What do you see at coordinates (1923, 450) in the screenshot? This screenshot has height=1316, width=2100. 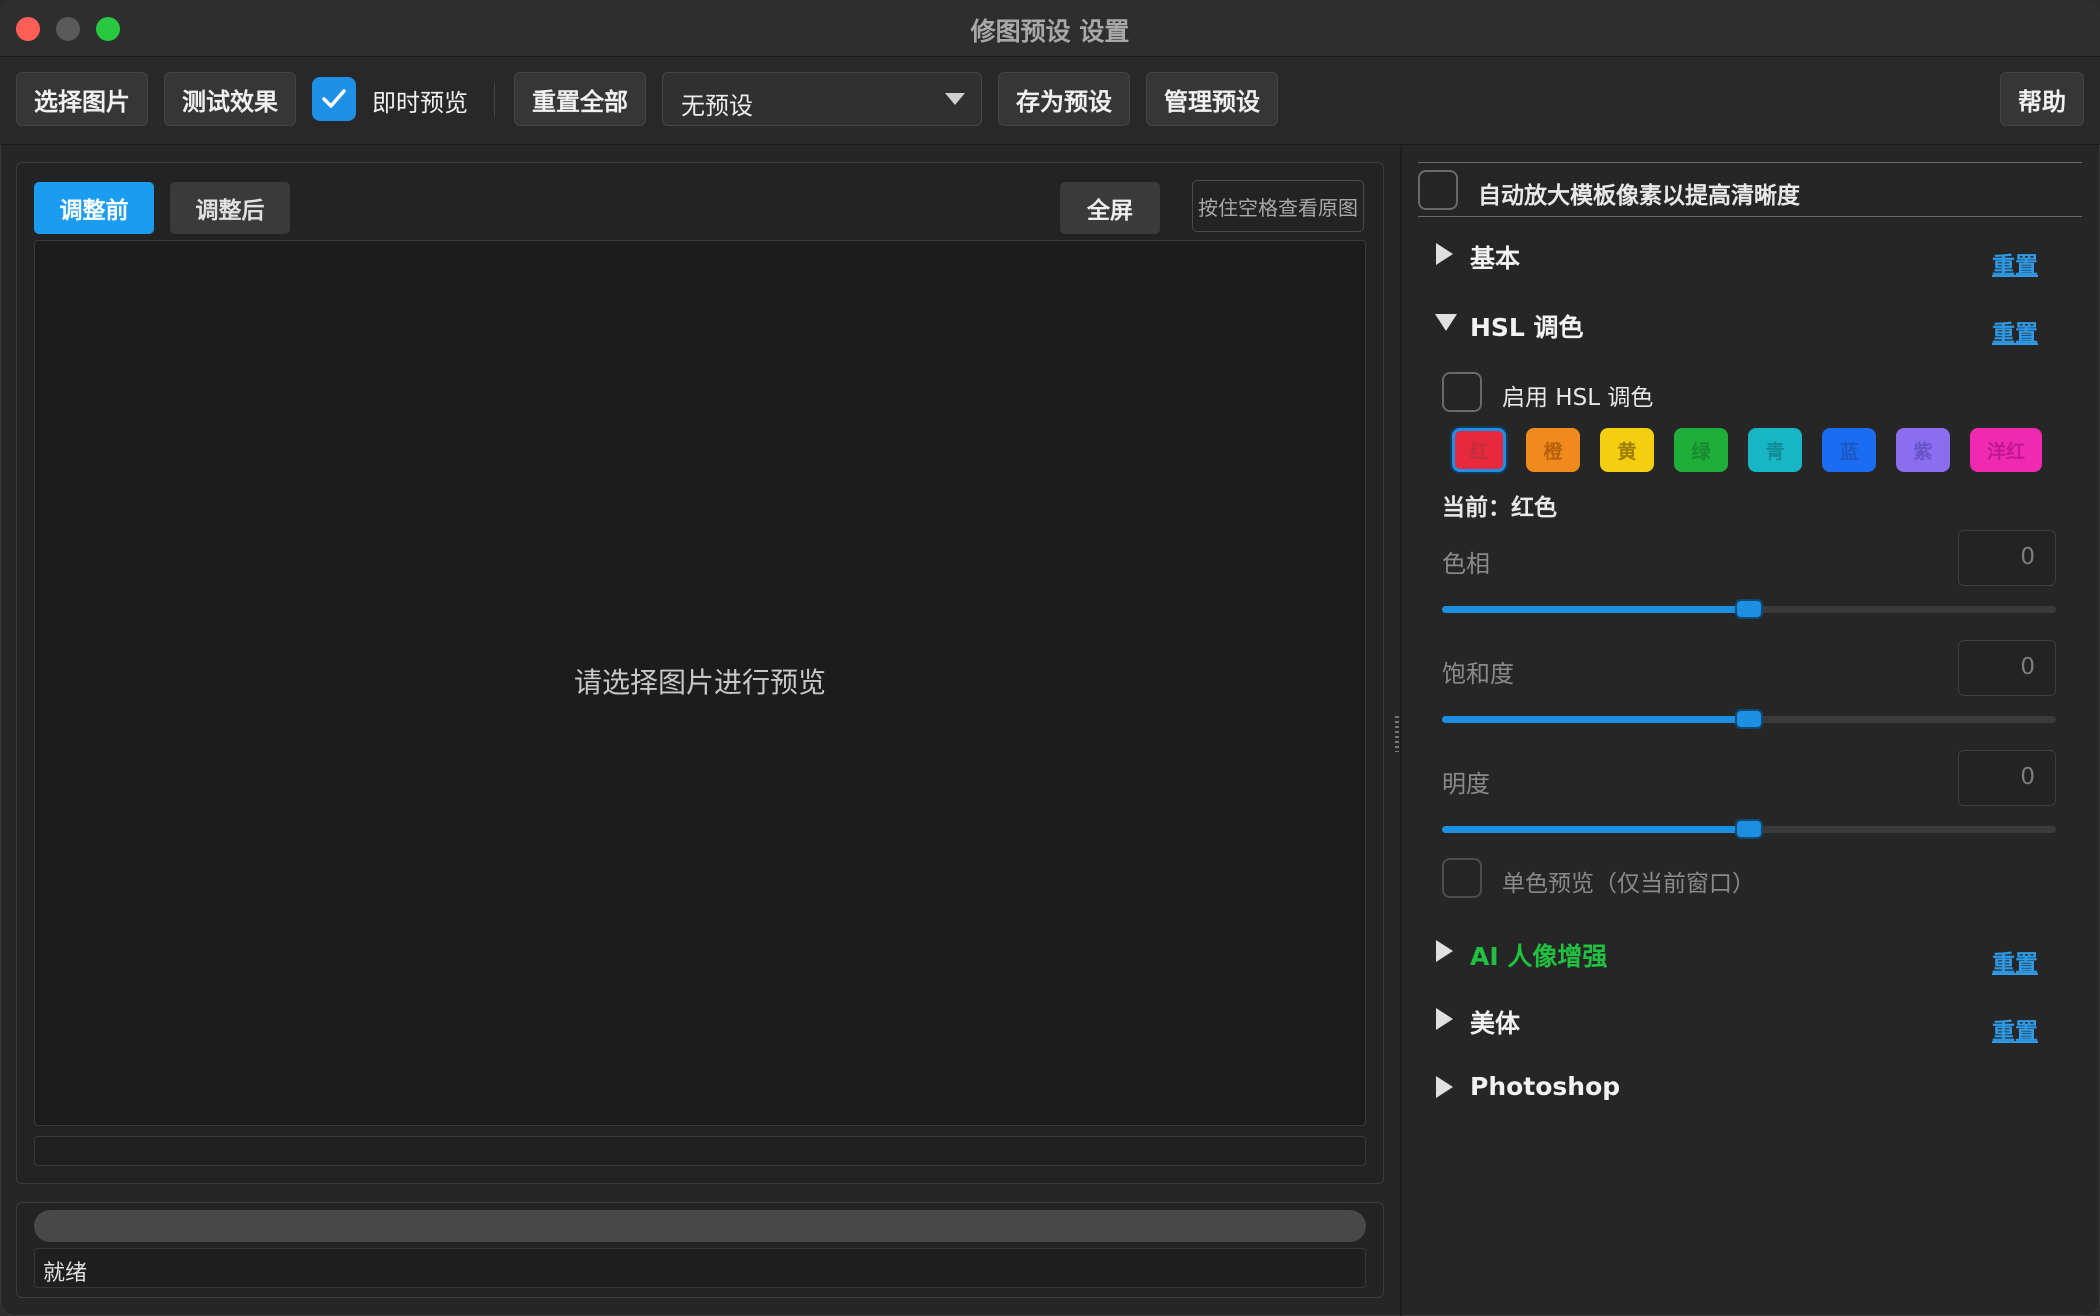 I see `hsl-swatch-7: 紫` at bounding box center [1923, 450].